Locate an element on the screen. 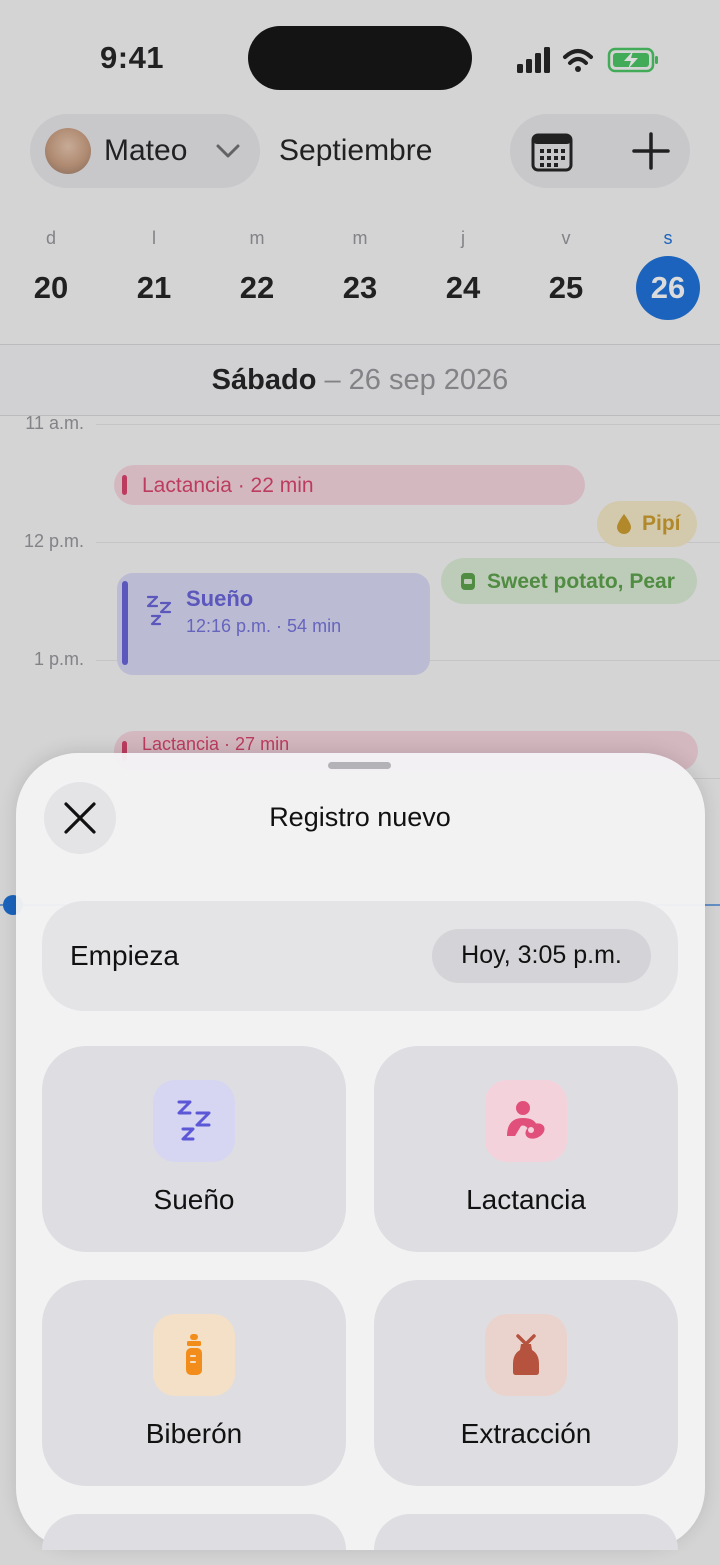  battery-icon is located at coordinates (632, 60).